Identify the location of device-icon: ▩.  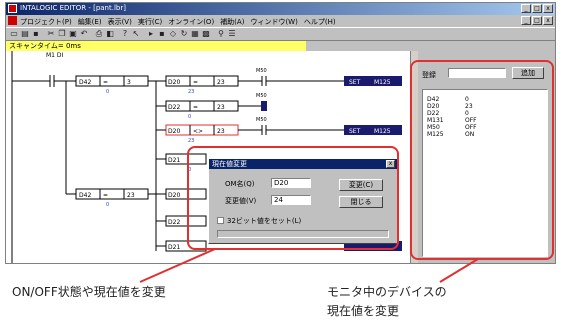
(206, 34).